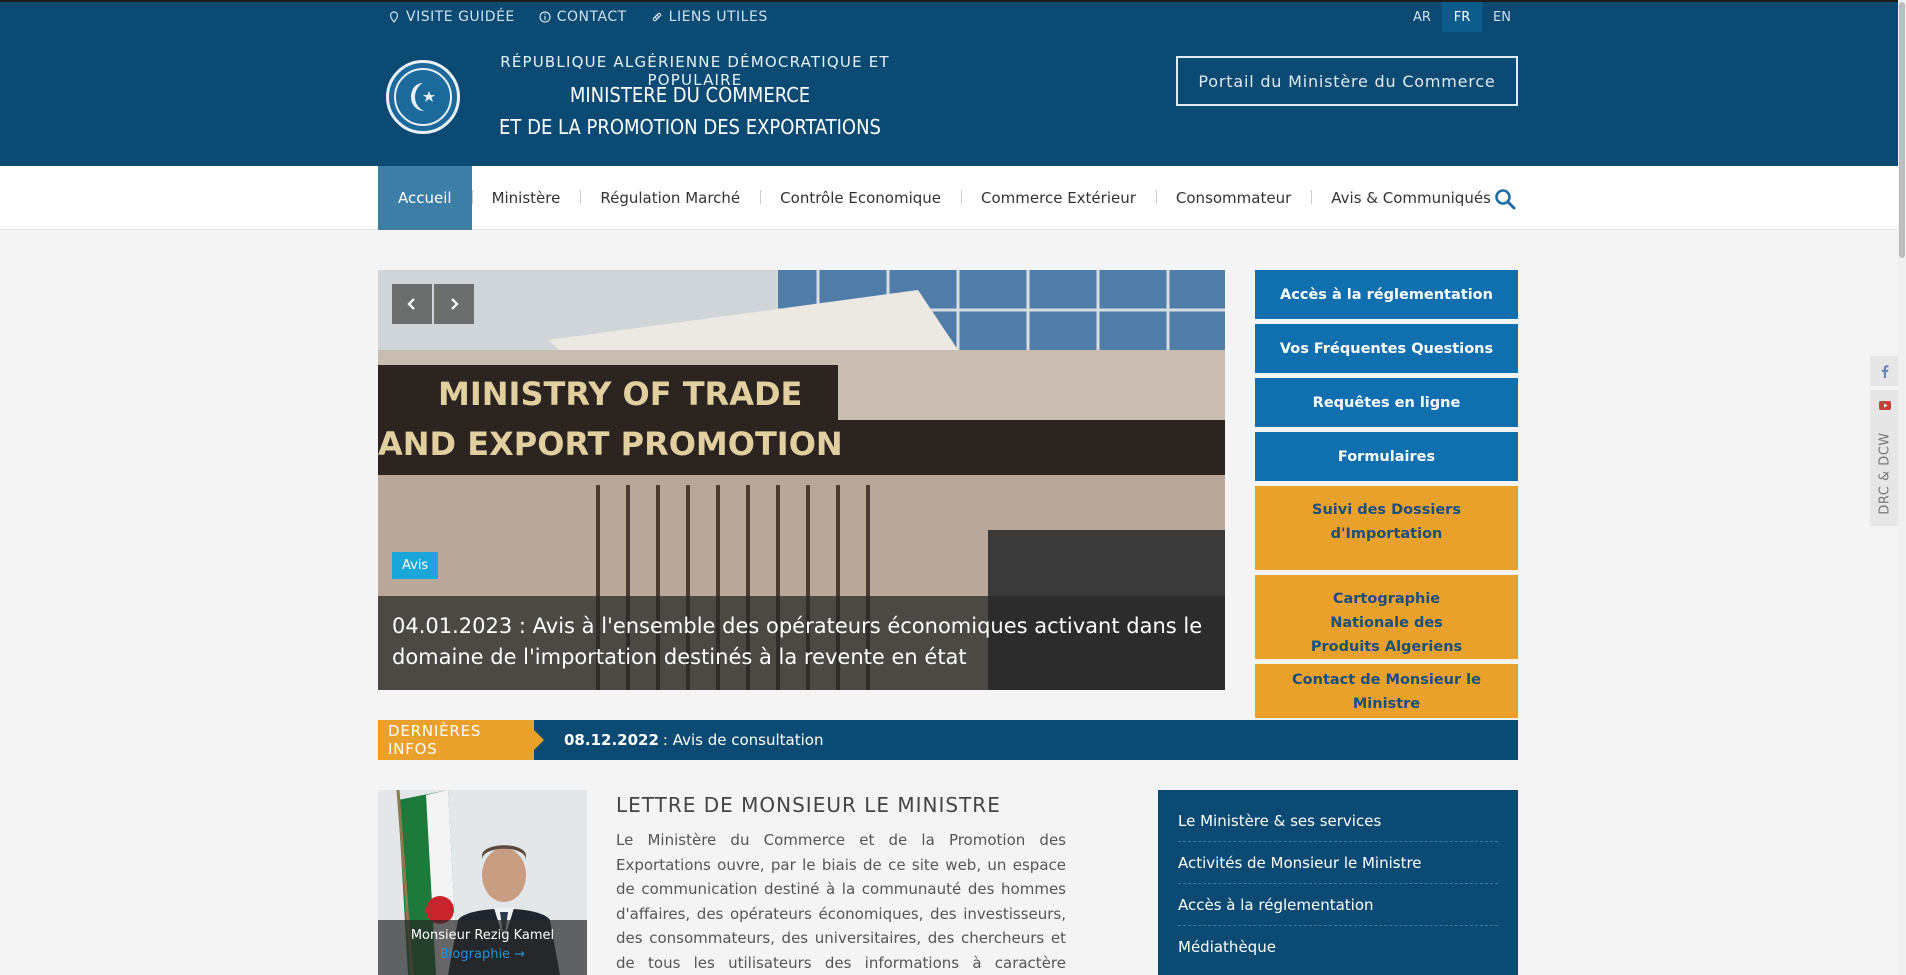 The height and width of the screenshot is (975, 1906). What do you see at coordinates (743, 740) in the screenshot?
I see `ticker-text: : Avis de consultation` at bounding box center [743, 740].